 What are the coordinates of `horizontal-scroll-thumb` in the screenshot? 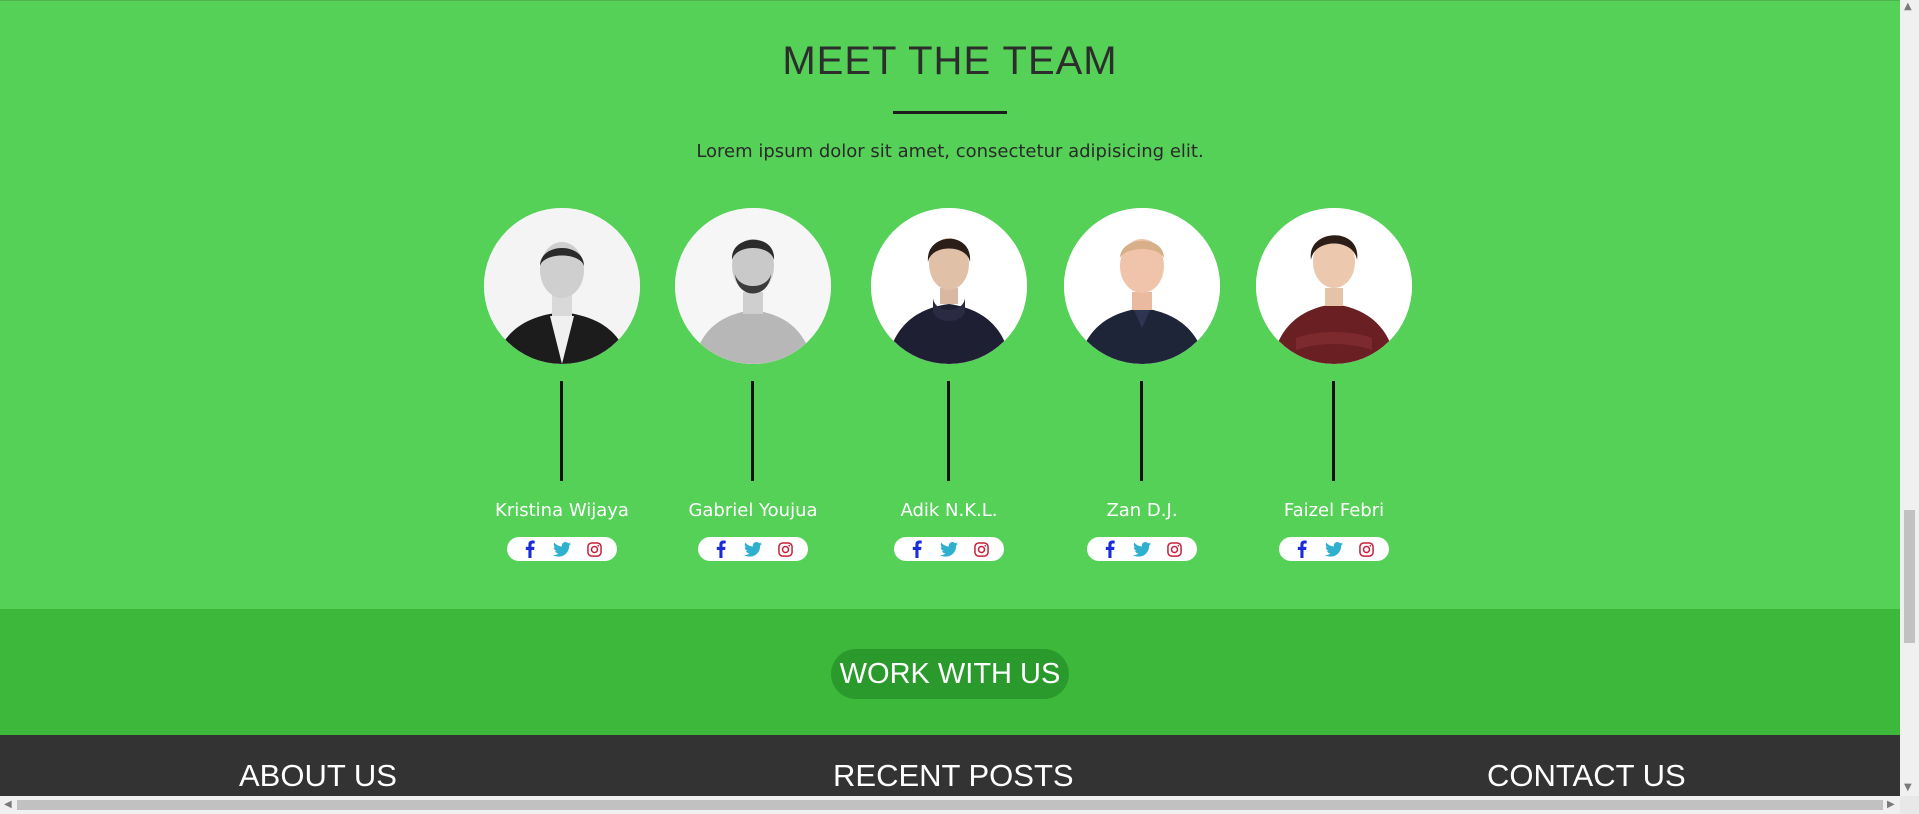 It's located at (950, 805).